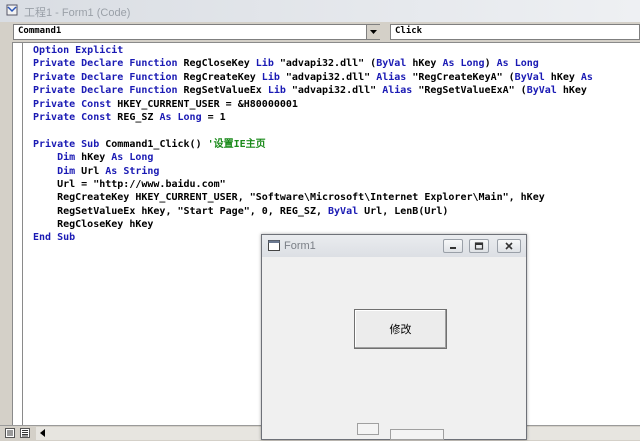  What do you see at coordinates (10, 433) in the screenshot?
I see `procedure-view-icon` at bounding box center [10, 433].